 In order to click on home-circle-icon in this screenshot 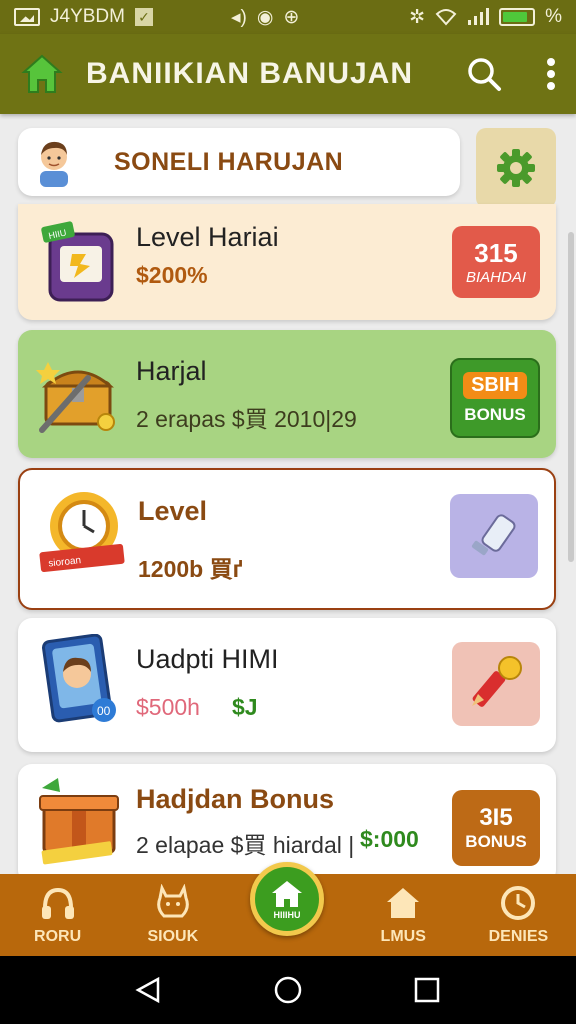, I will do `click(288, 990)`.